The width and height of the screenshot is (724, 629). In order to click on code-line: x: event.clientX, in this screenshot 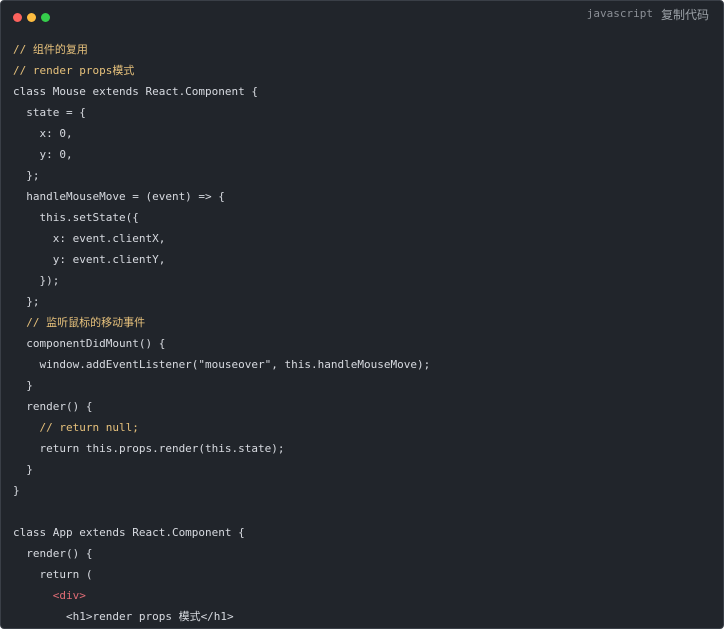, I will do `click(89, 238)`.